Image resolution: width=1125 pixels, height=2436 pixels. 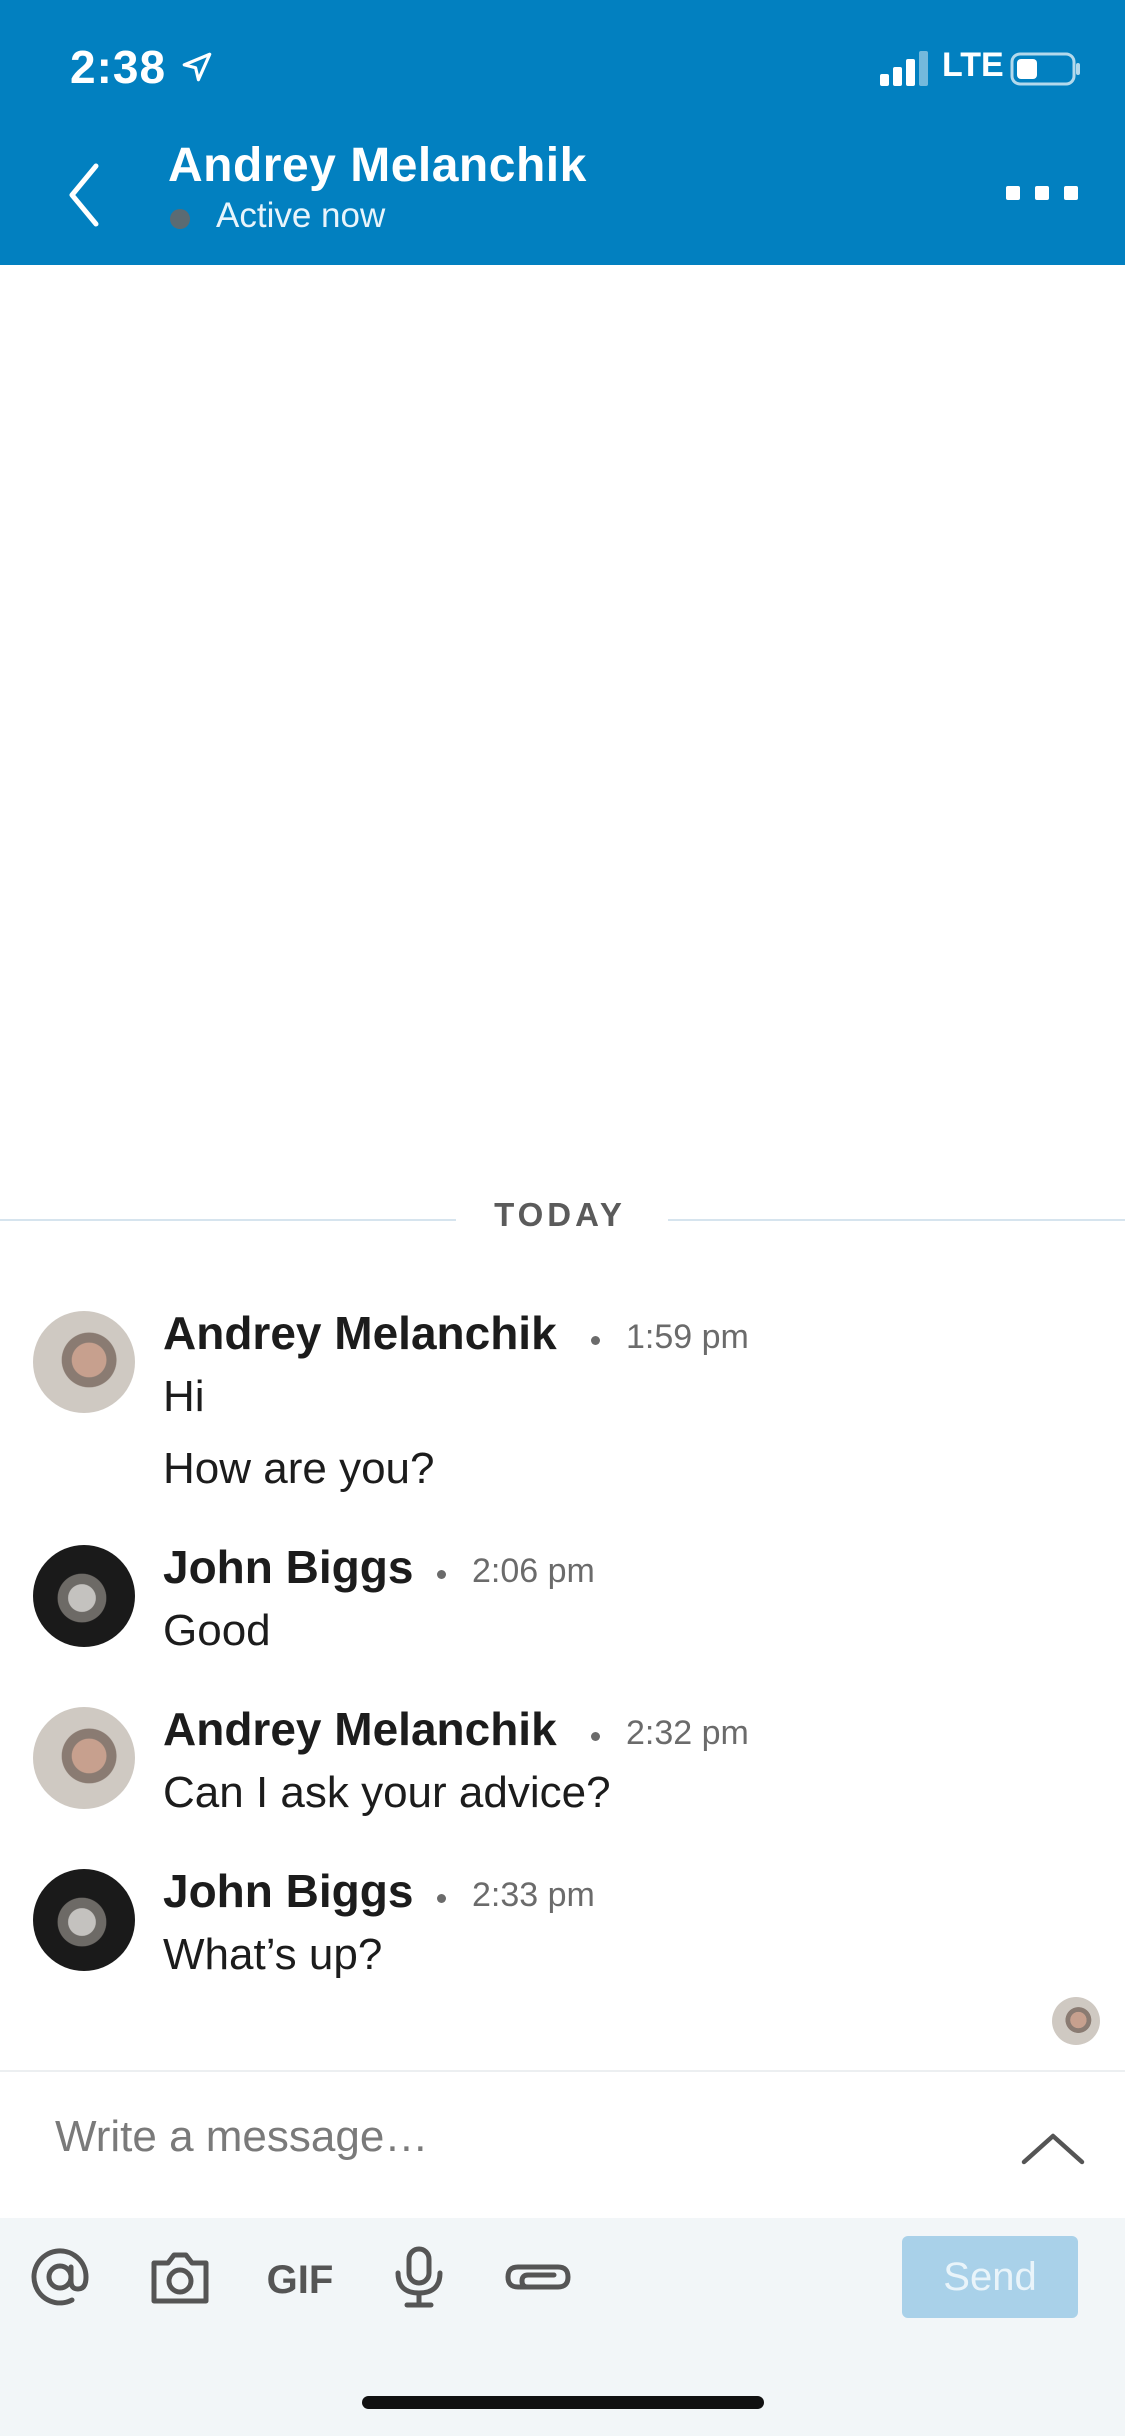 What do you see at coordinates (990, 2277) in the screenshot?
I see `send-button: Send` at bounding box center [990, 2277].